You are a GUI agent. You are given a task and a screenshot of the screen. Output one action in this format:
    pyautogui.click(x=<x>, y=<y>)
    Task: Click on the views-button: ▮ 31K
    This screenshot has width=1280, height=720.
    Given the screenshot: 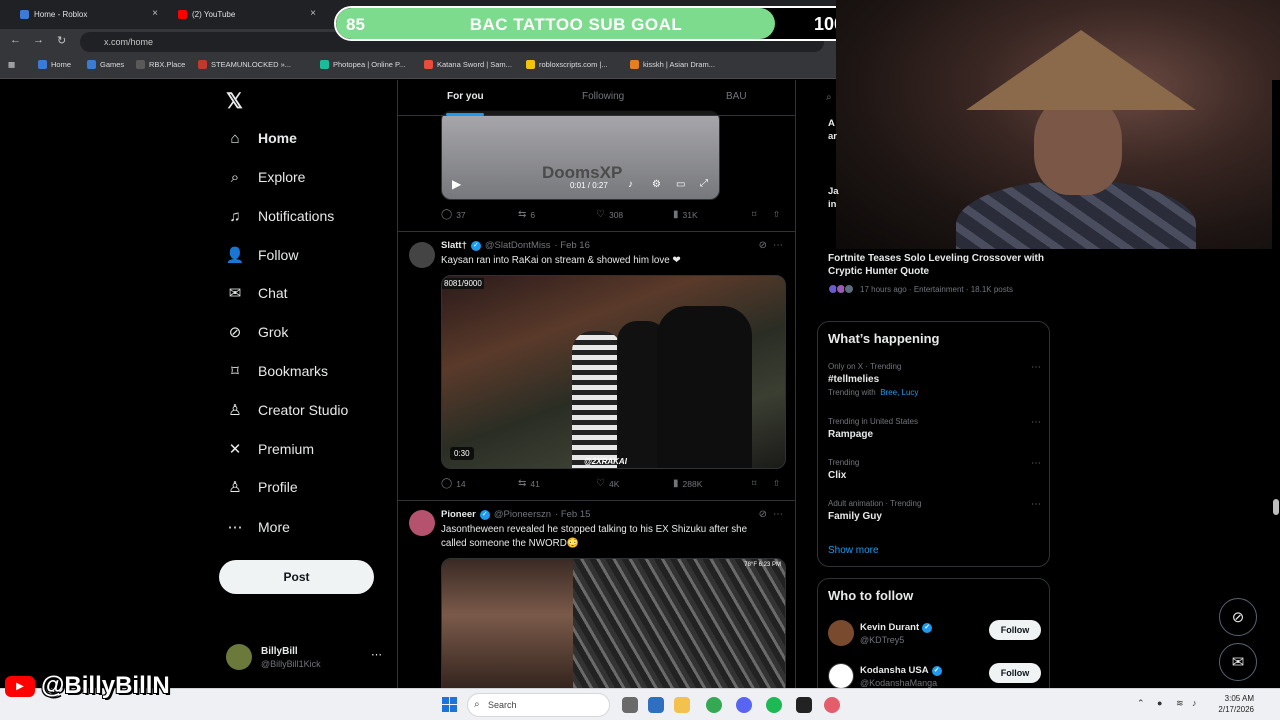 What is the action you would take?
    pyautogui.click(x=685, y=214)
    